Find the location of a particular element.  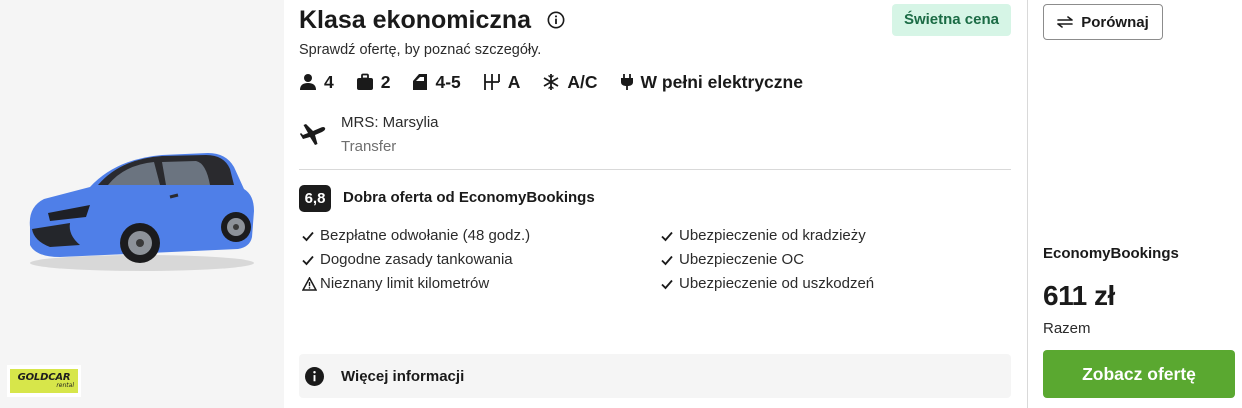

car-features: 4 2 4-5 A A/C W pełni elektryczne is located at coordinates (562, 82).